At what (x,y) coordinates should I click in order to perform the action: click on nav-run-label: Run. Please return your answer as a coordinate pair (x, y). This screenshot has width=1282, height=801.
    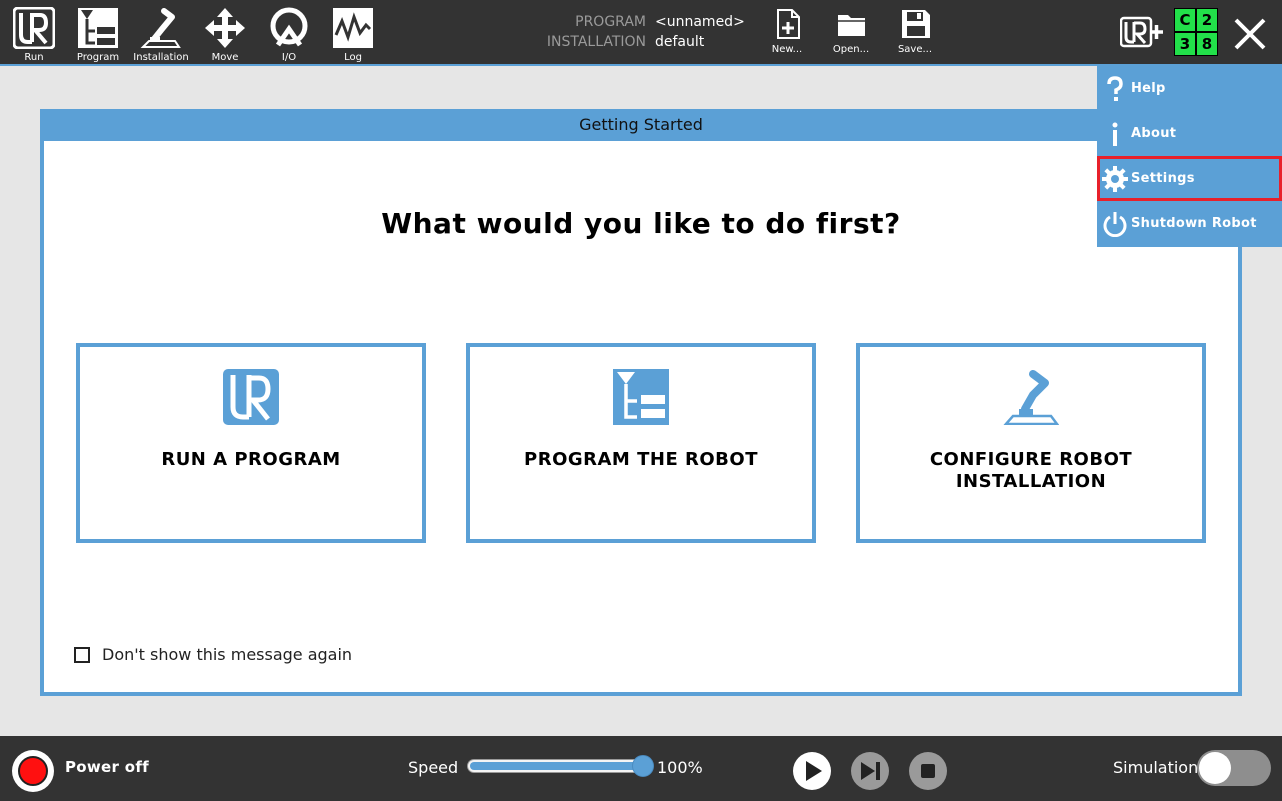
    Looking at the image, I should click on (34, 57).